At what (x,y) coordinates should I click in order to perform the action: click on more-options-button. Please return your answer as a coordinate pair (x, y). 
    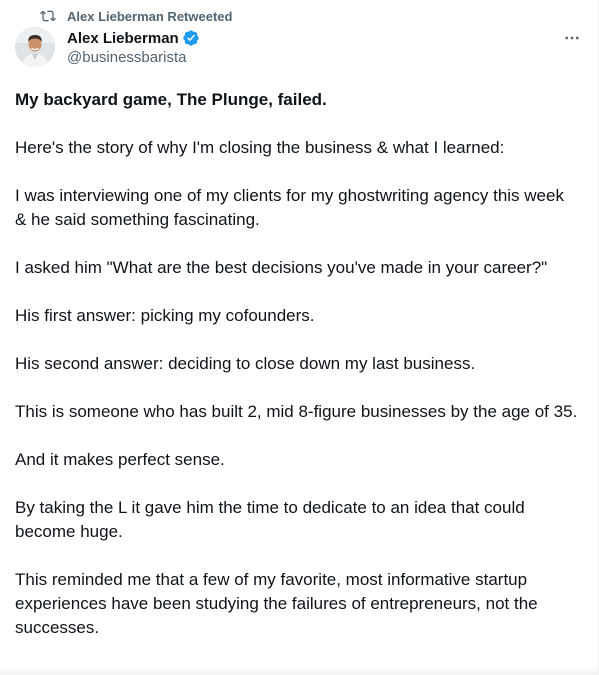
    Looking at the image, I should click on (572, 38).